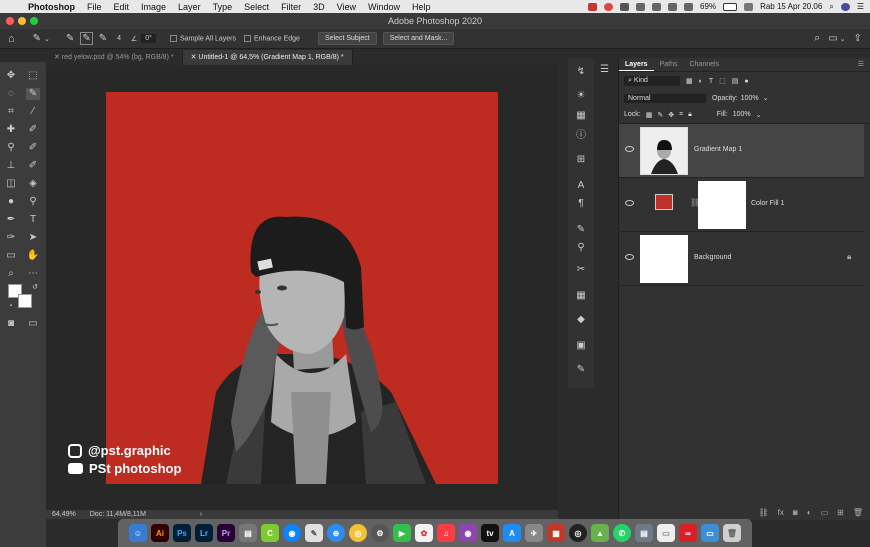 The image size is (870, 547). I want to click on workspace-icon: ▭, so click(832, 38).